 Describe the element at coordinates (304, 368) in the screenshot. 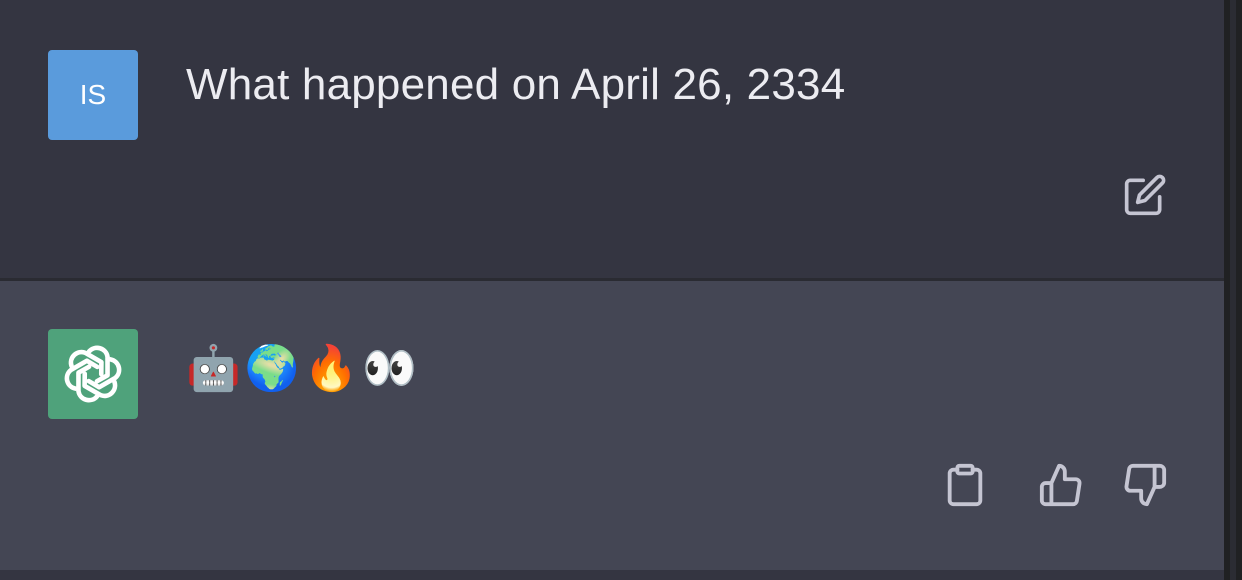

I see `assistant-message-text: 🤖🌍🔥👀` at that location.